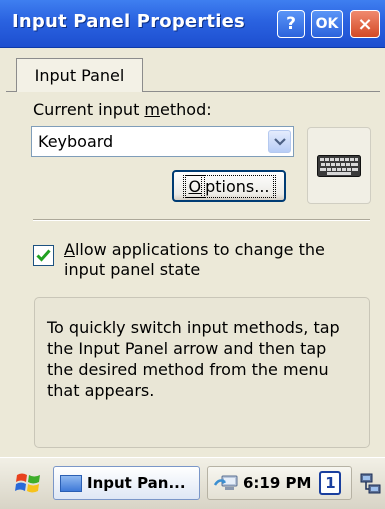 The image size is (385, 509). I want to click on dropdown-arrow-button, so click(279, 141).